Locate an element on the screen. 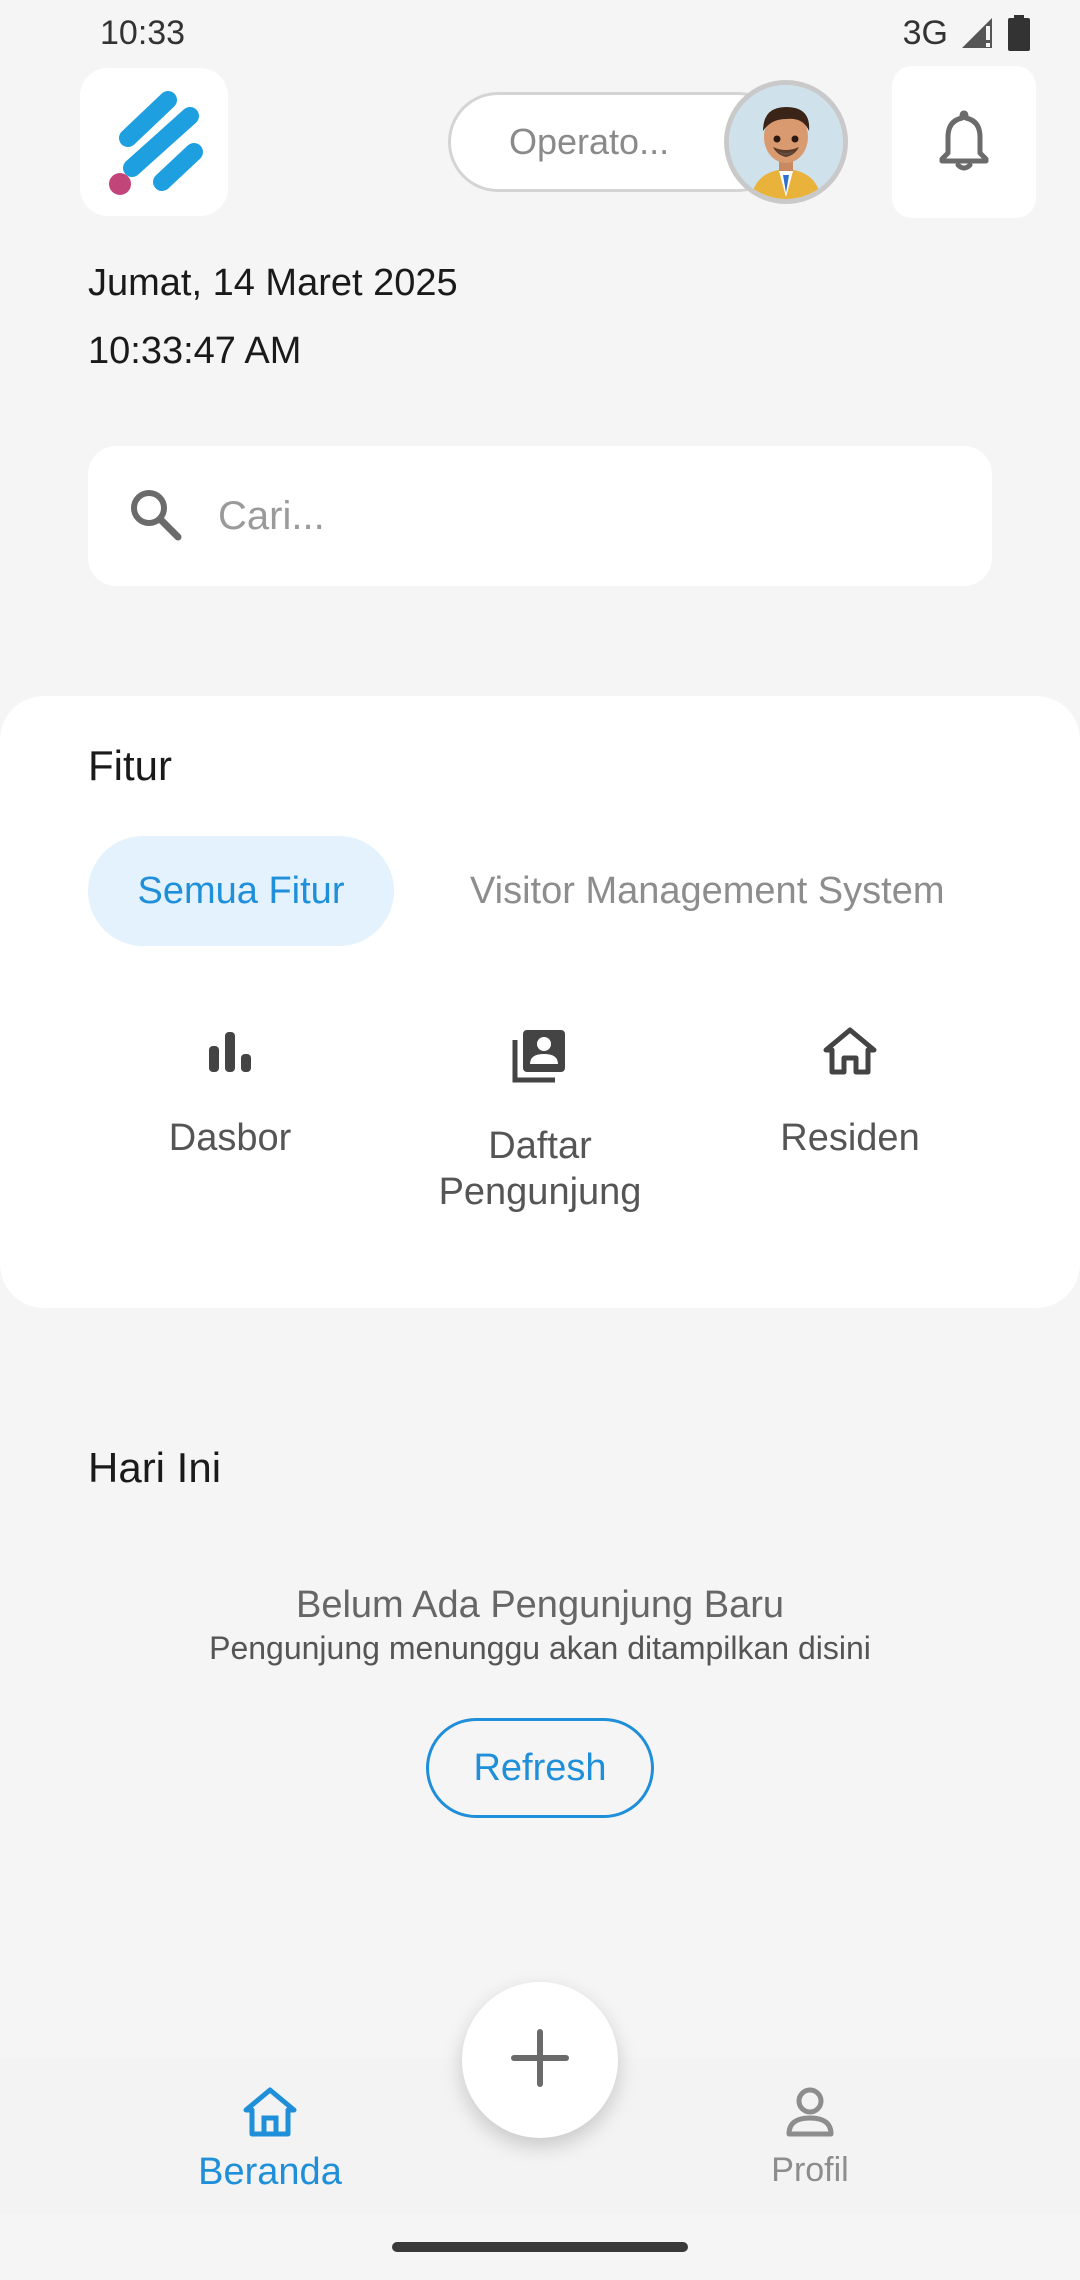 The height and width of the screenshot is (2280, 1080). status-icons: 3G is located at coordinates (966, 33).